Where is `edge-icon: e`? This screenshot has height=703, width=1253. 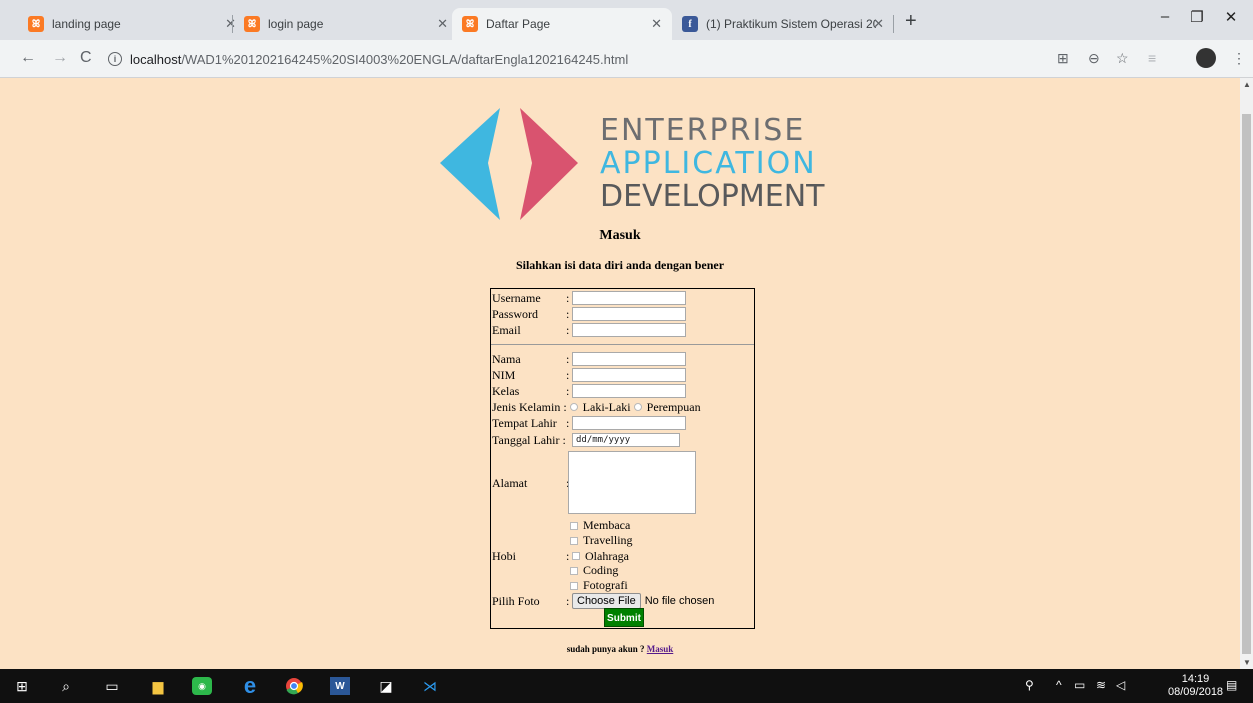 edge-icon: e is located at coordinates (250, 685).